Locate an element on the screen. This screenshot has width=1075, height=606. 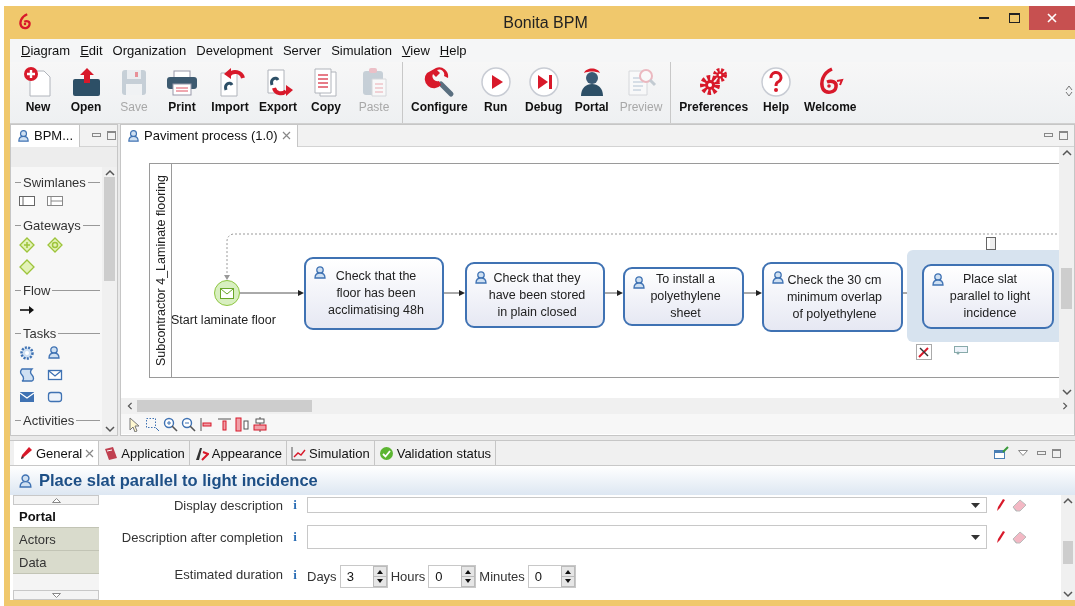
section-item: Actors is located at coordinates (56, 539).